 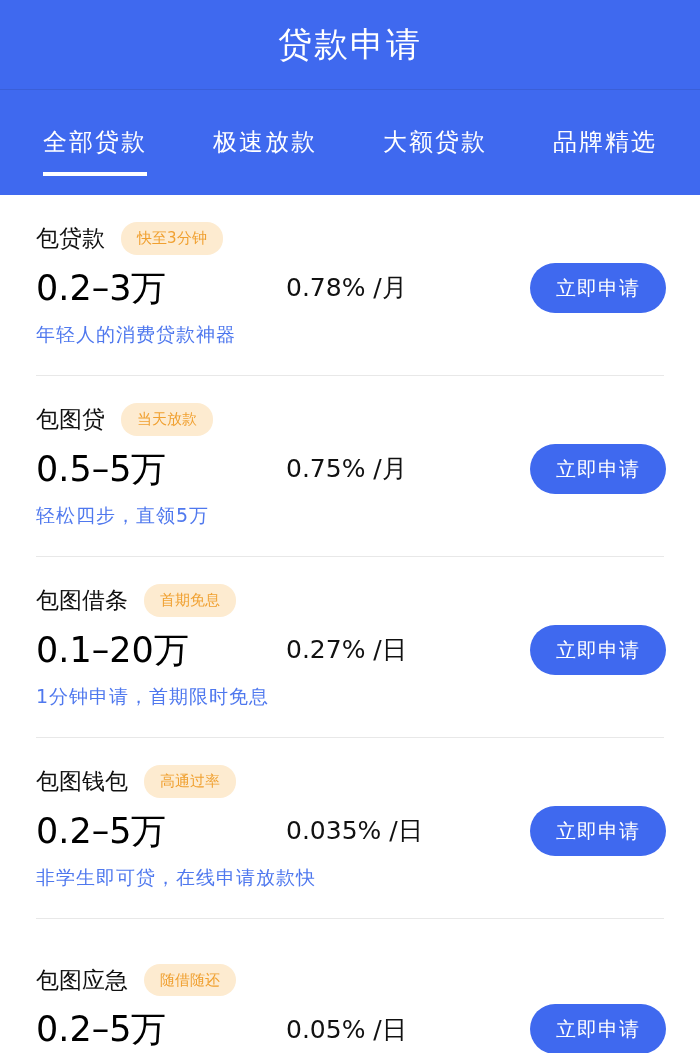 What do you see at coordinates (102, 288) in the screenshot?
I see `loan-amount: 0.2–3万` at bounding box center [102, 288].